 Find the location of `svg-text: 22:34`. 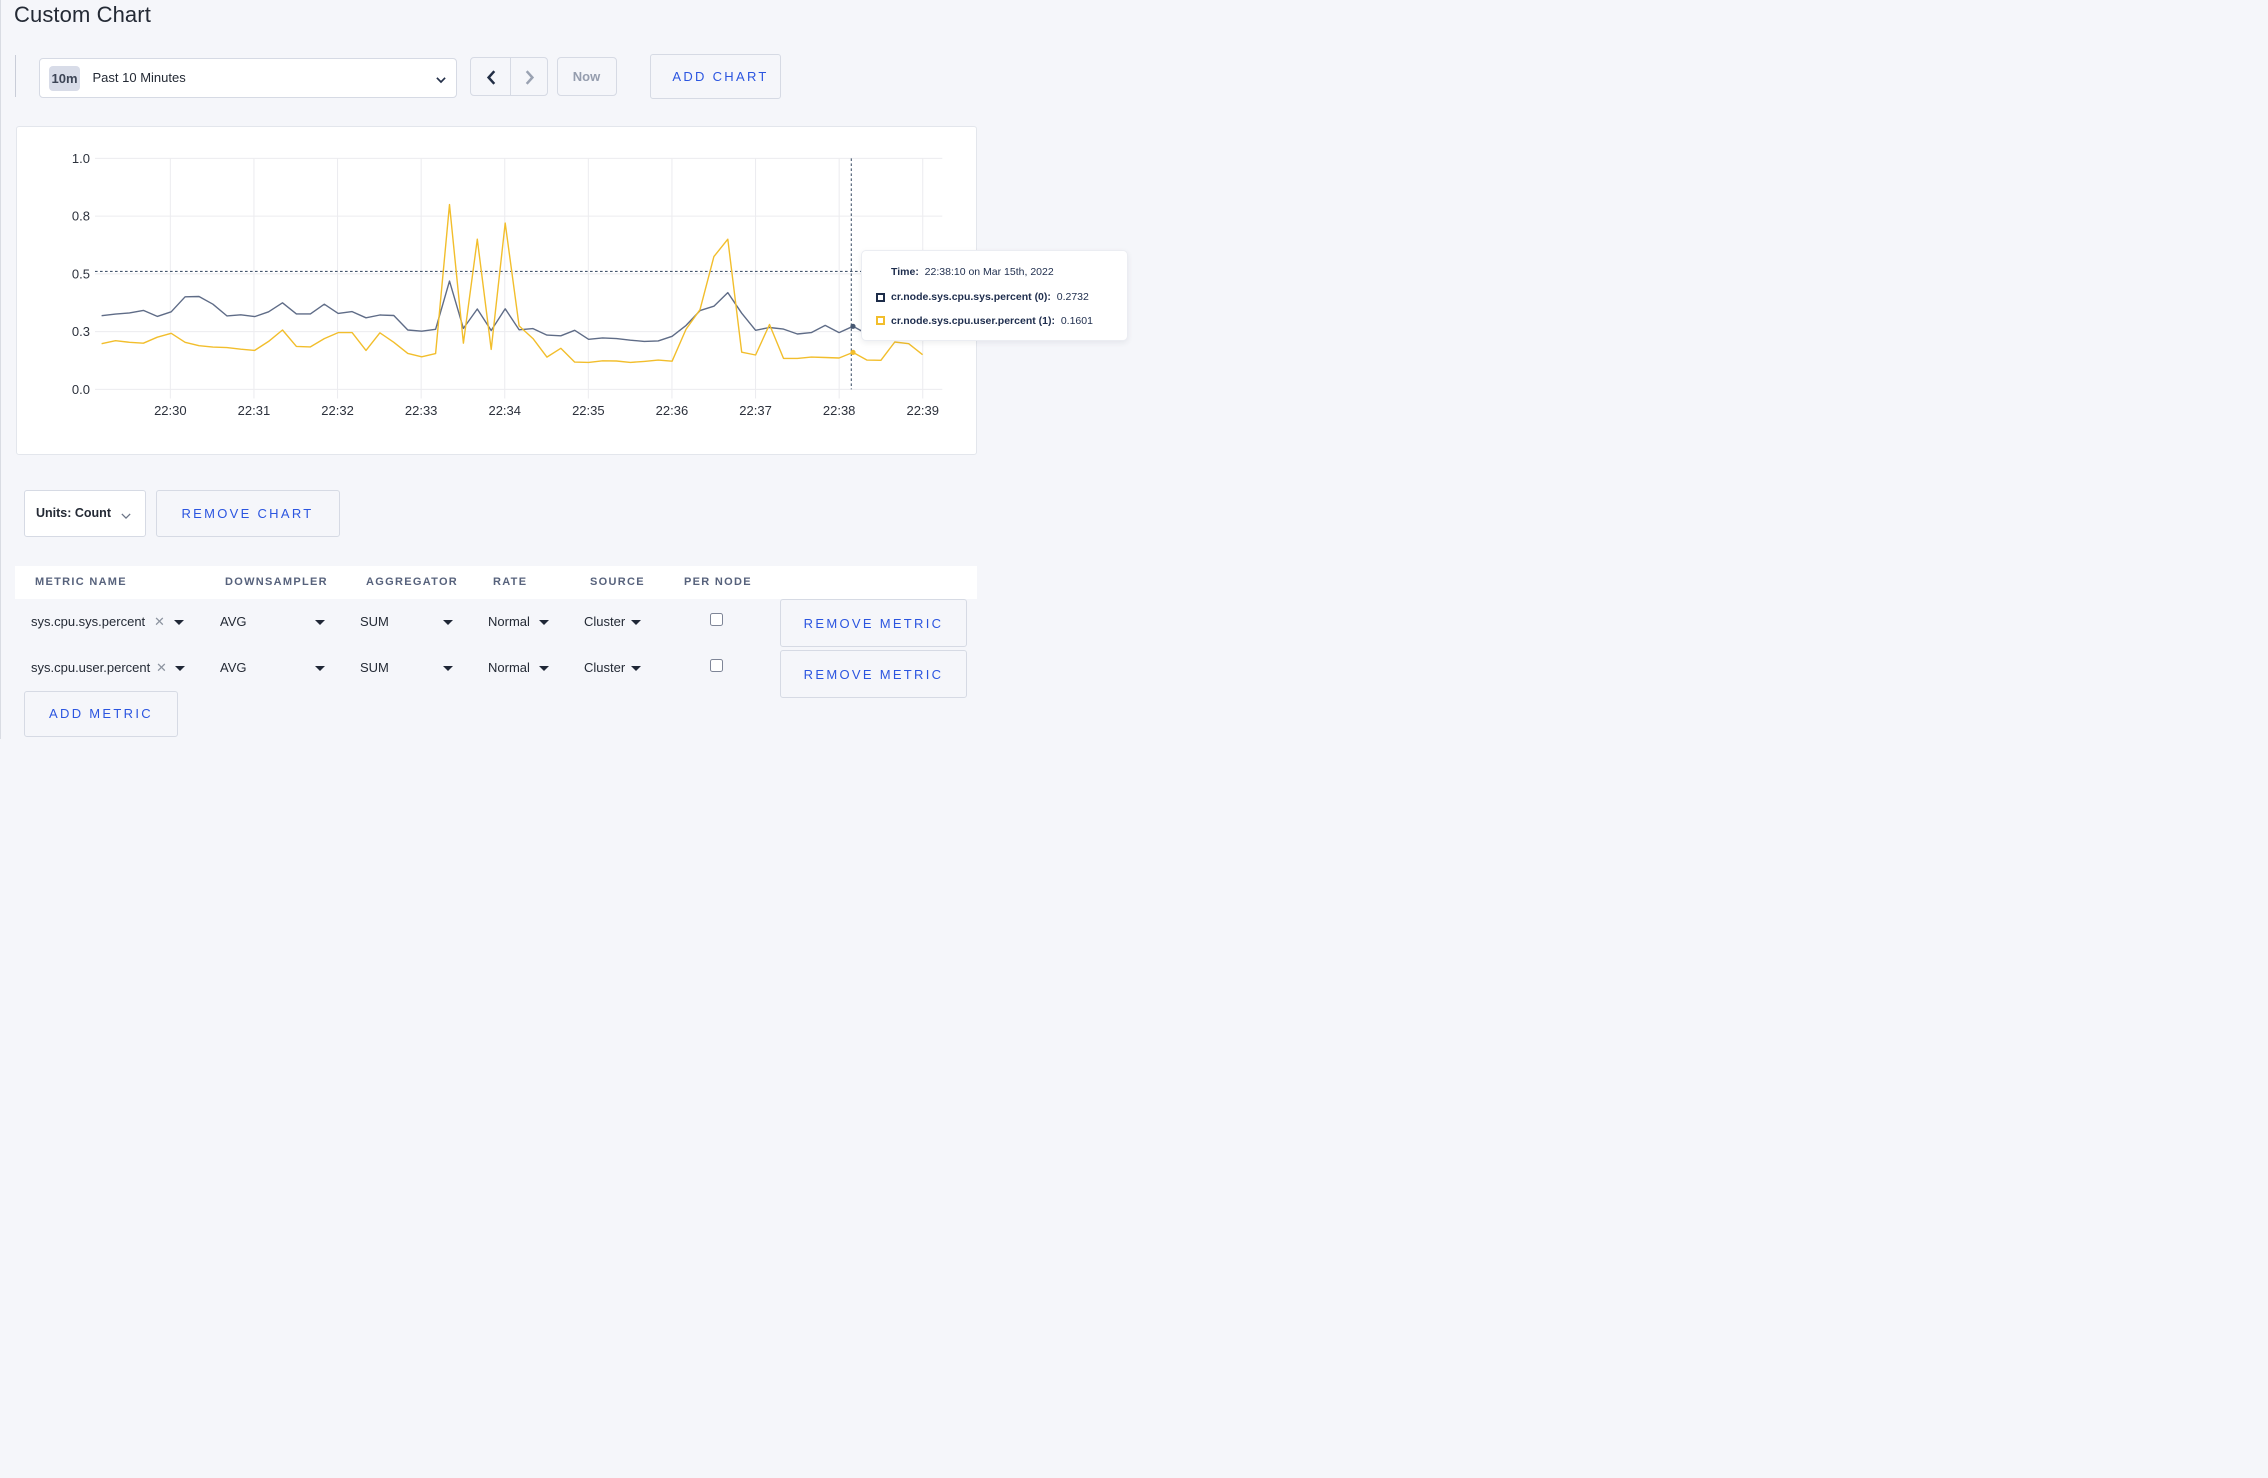

svg-text: 22:34 is located at coordinates (504, 410).